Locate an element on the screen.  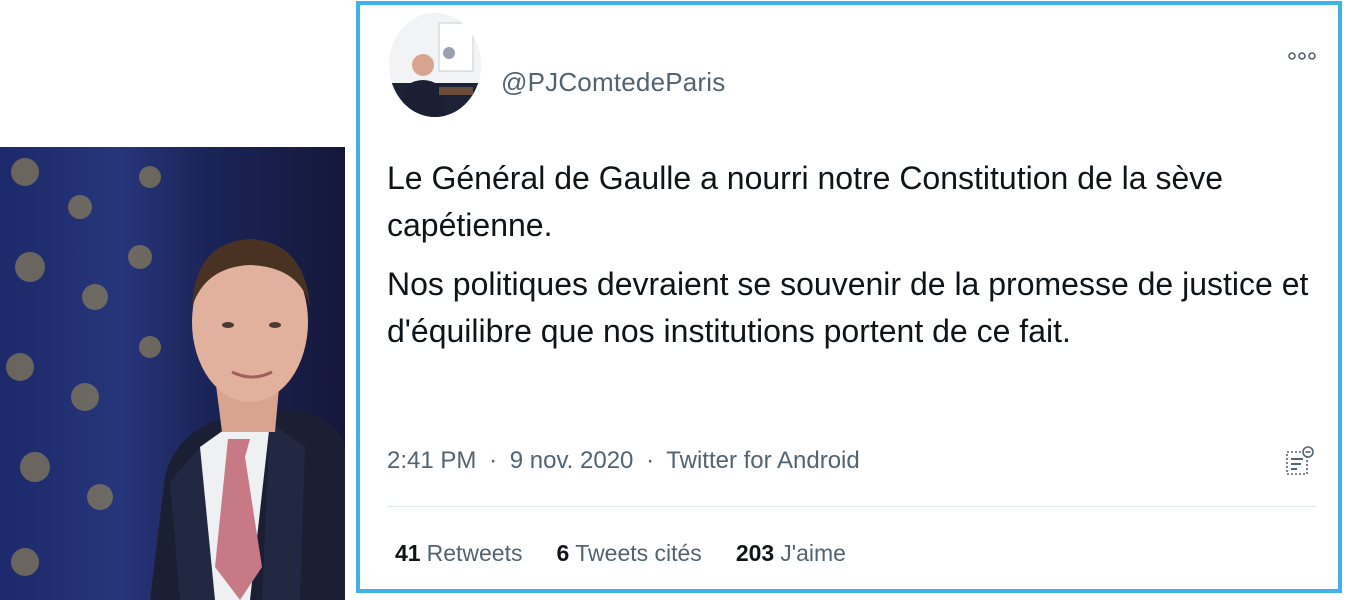
retweets-count: 41 is located at coordinates (408, 553).